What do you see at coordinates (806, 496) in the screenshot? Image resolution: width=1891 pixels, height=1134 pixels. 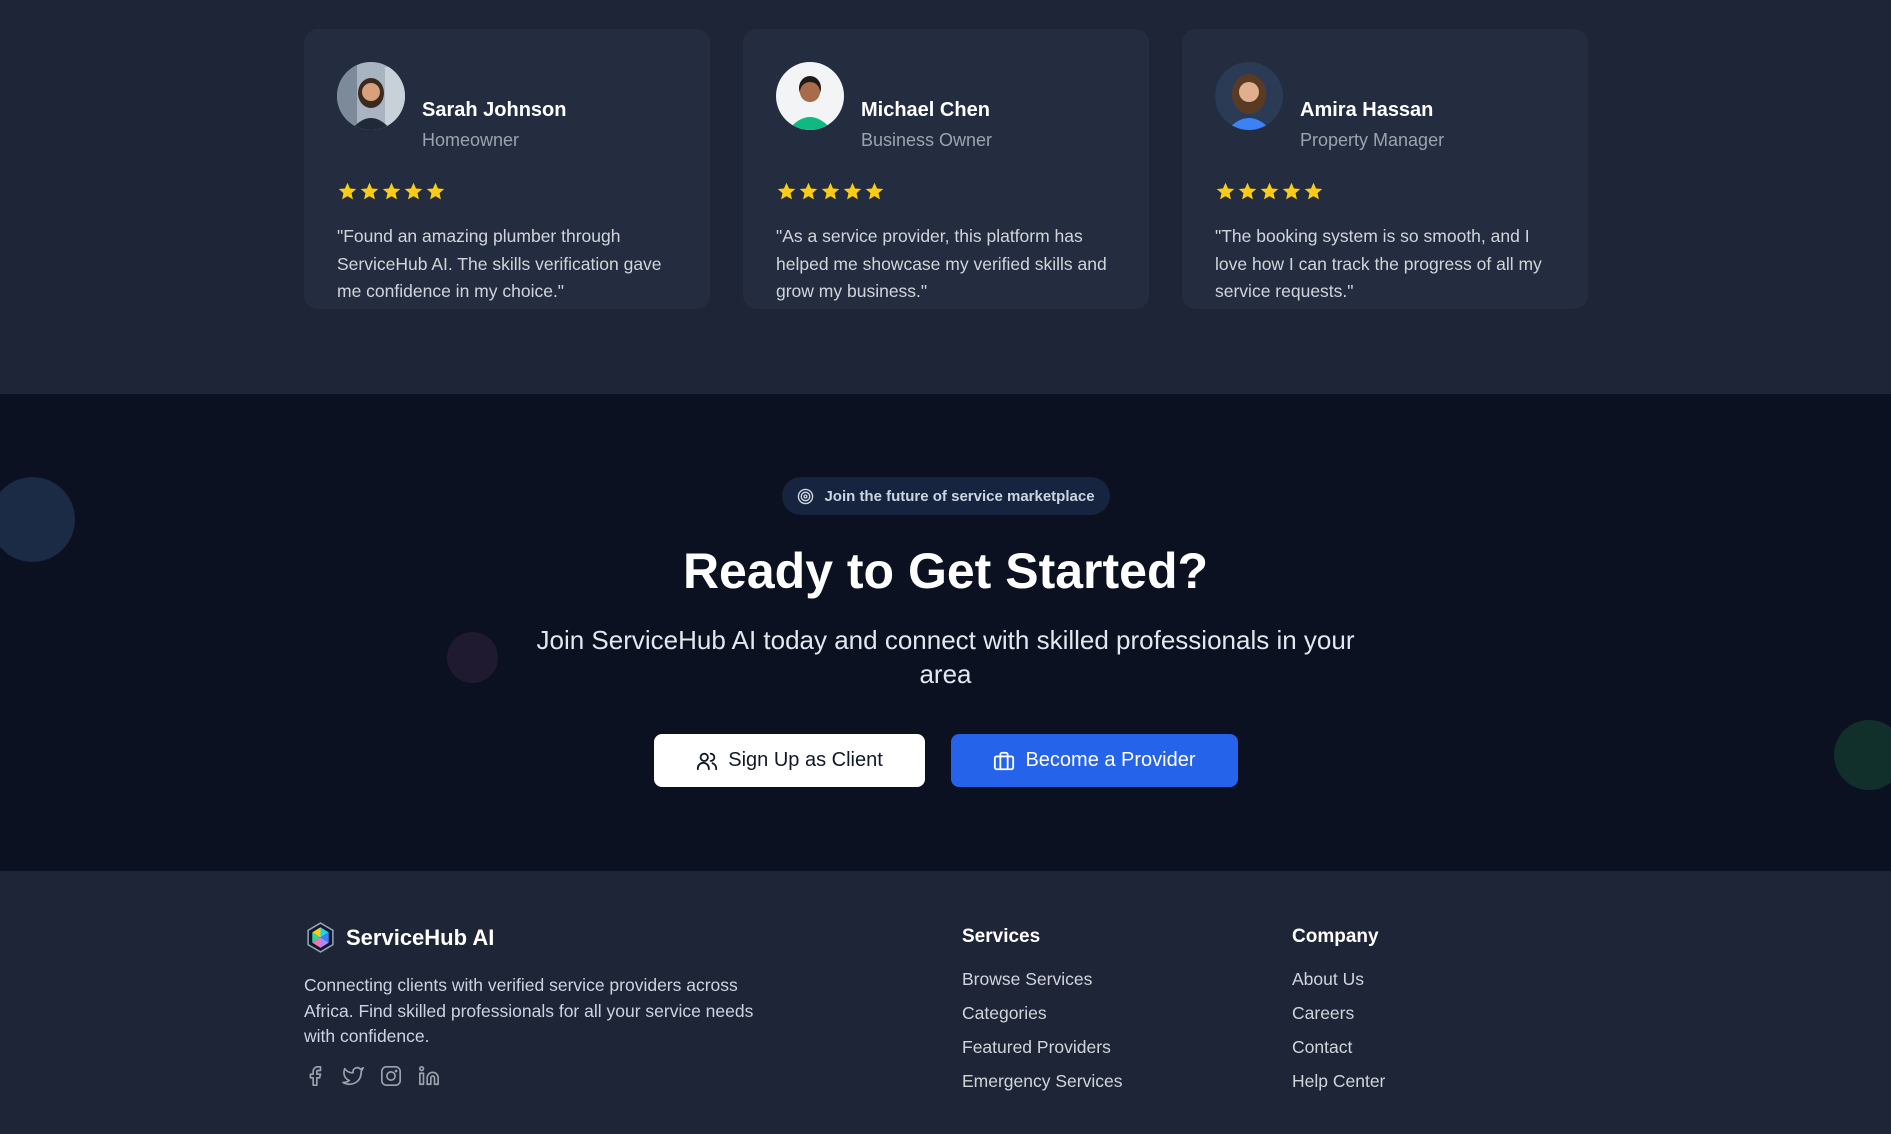 I see `target-icon` at bounding box center [806, 496].